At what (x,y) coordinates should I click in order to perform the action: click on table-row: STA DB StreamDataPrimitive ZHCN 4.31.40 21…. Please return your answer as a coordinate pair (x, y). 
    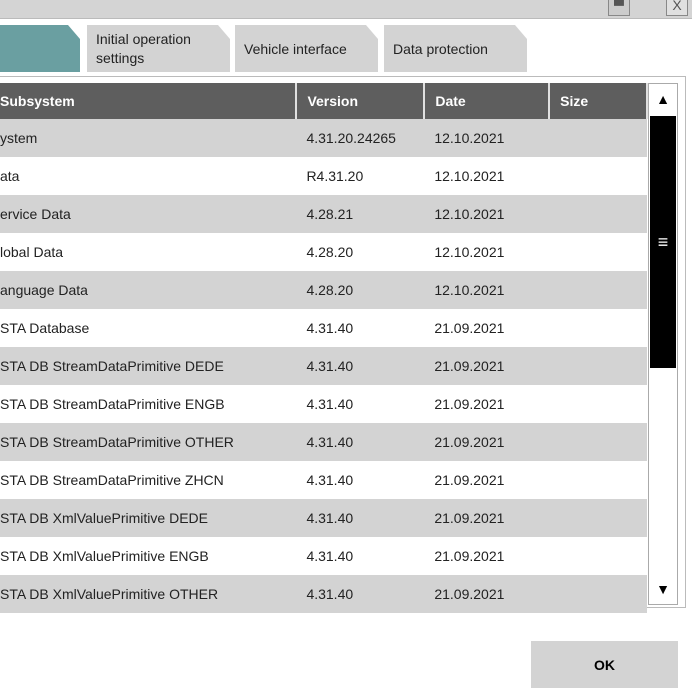
    Looking at the image, I should click on (323, 480).